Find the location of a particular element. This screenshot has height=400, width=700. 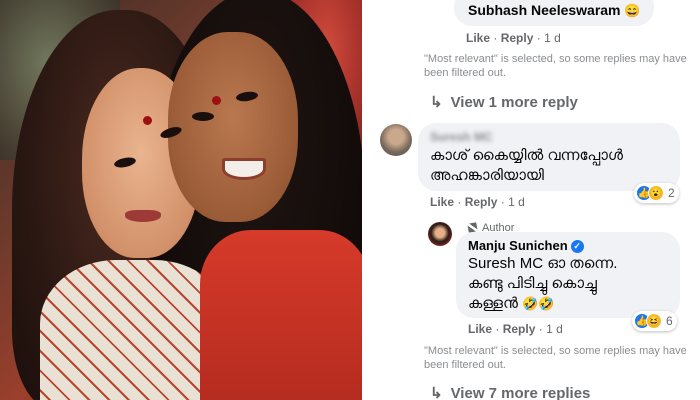

reaction-summary: 👍 😮 2 is located at coordinates (656, 193).